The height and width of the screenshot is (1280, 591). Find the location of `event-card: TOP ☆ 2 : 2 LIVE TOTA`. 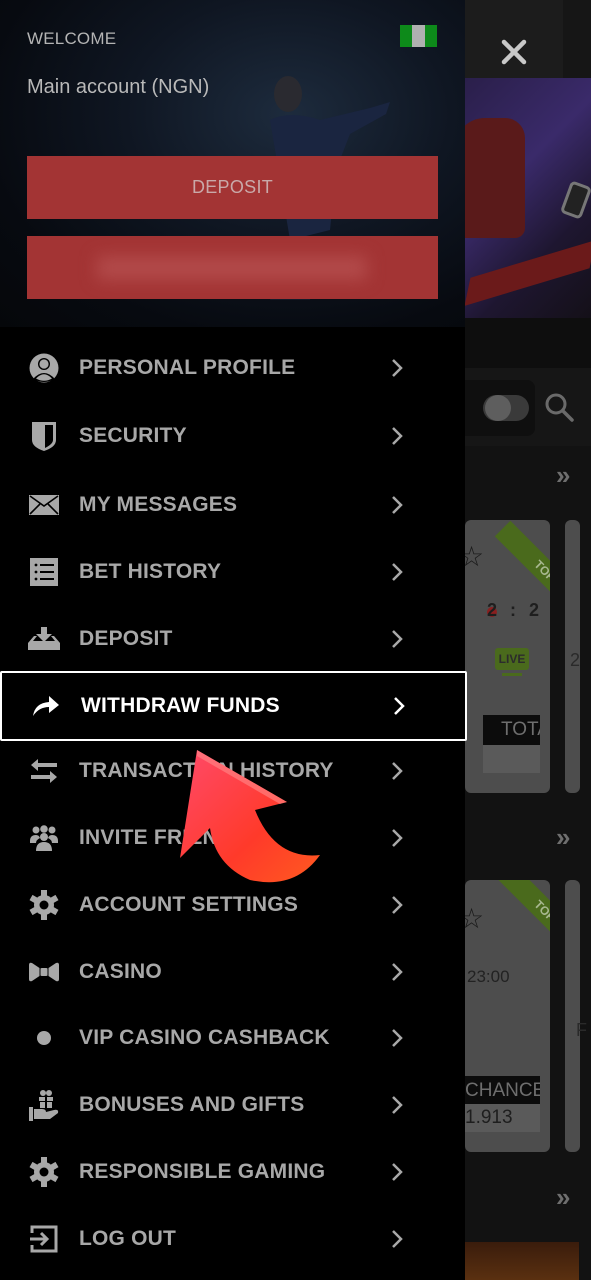

event-card: TOP ☆ 2 : 2 LIVE TOTA is located at coordinates (507, 656).